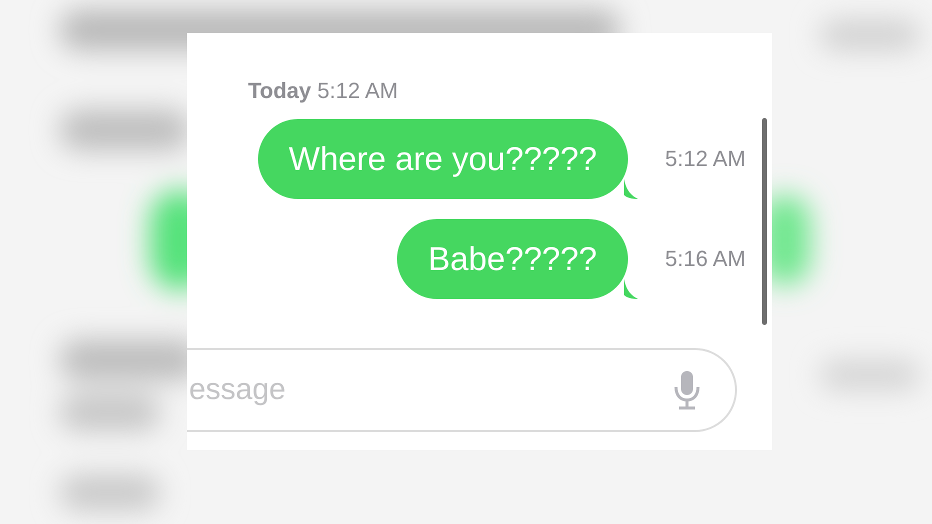 Image resolution: width=932 pixels, height=524 pixels. What do you see at coordinates (705, 159) in the screenshot?
I see `message-time: 5:12 AM` at bounding box center [705, 159].